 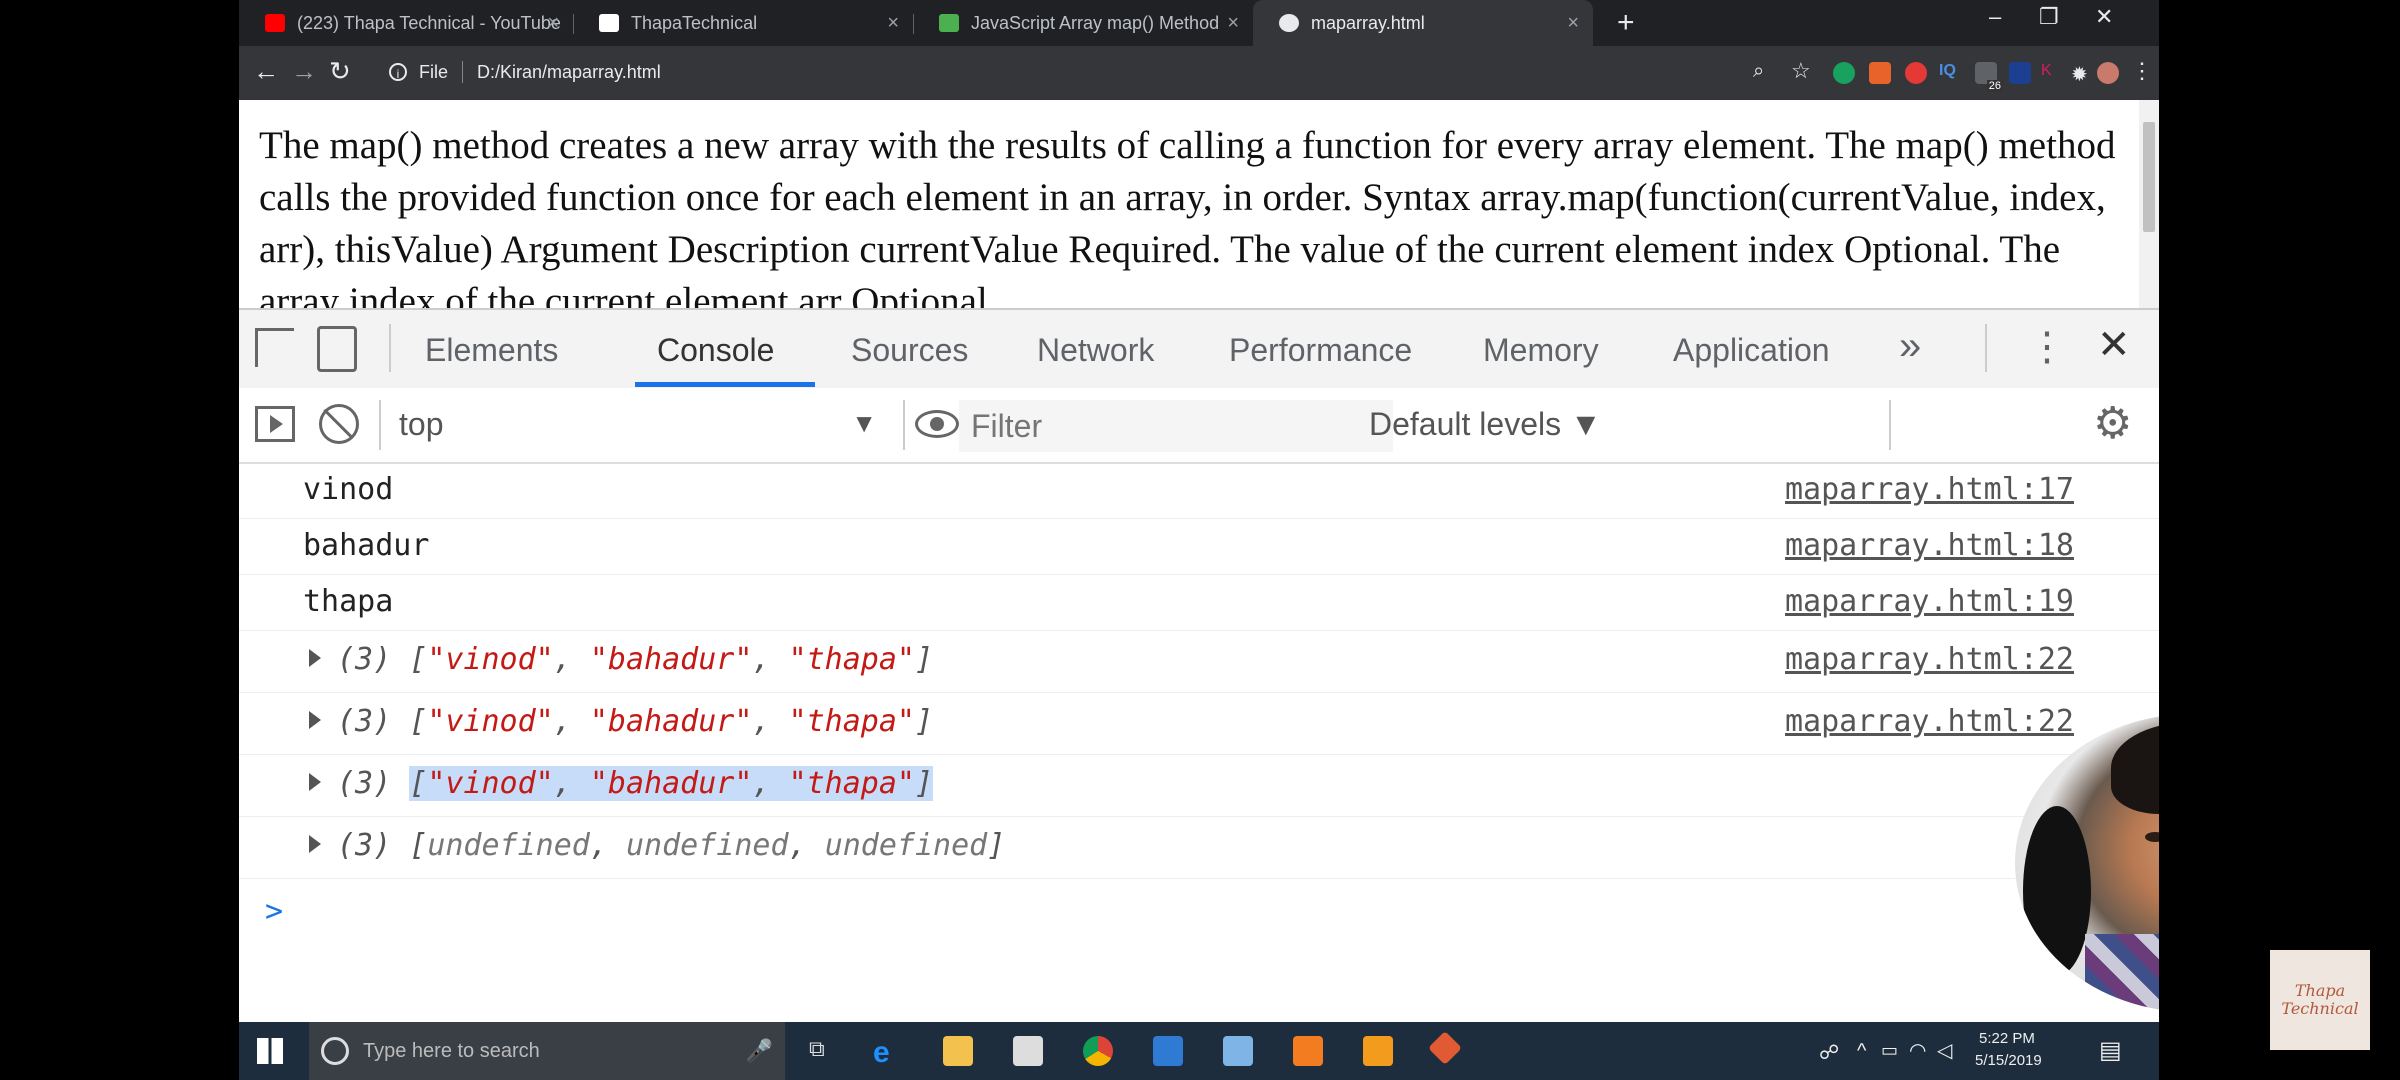 I want to click on tab-maparray: maparray.html ×, so click(x=1423, y=23).